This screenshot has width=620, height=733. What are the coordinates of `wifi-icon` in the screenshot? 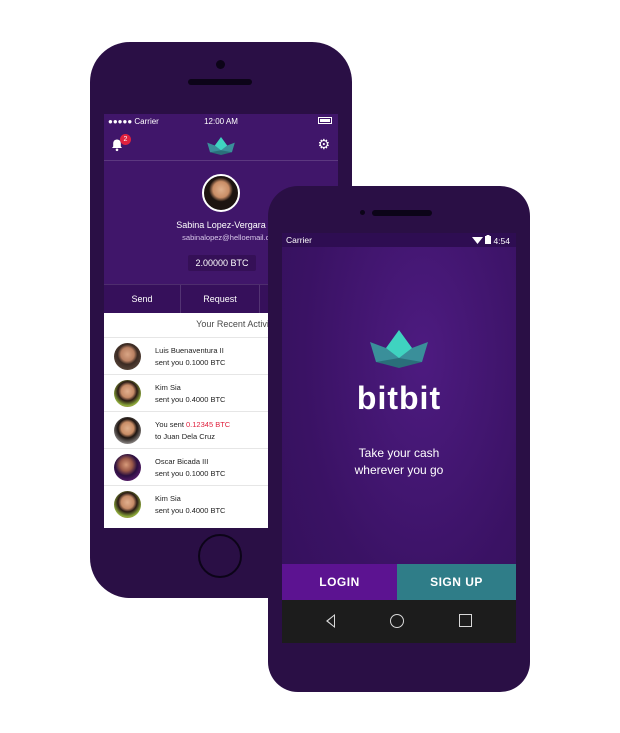 It's located at (477, 240).